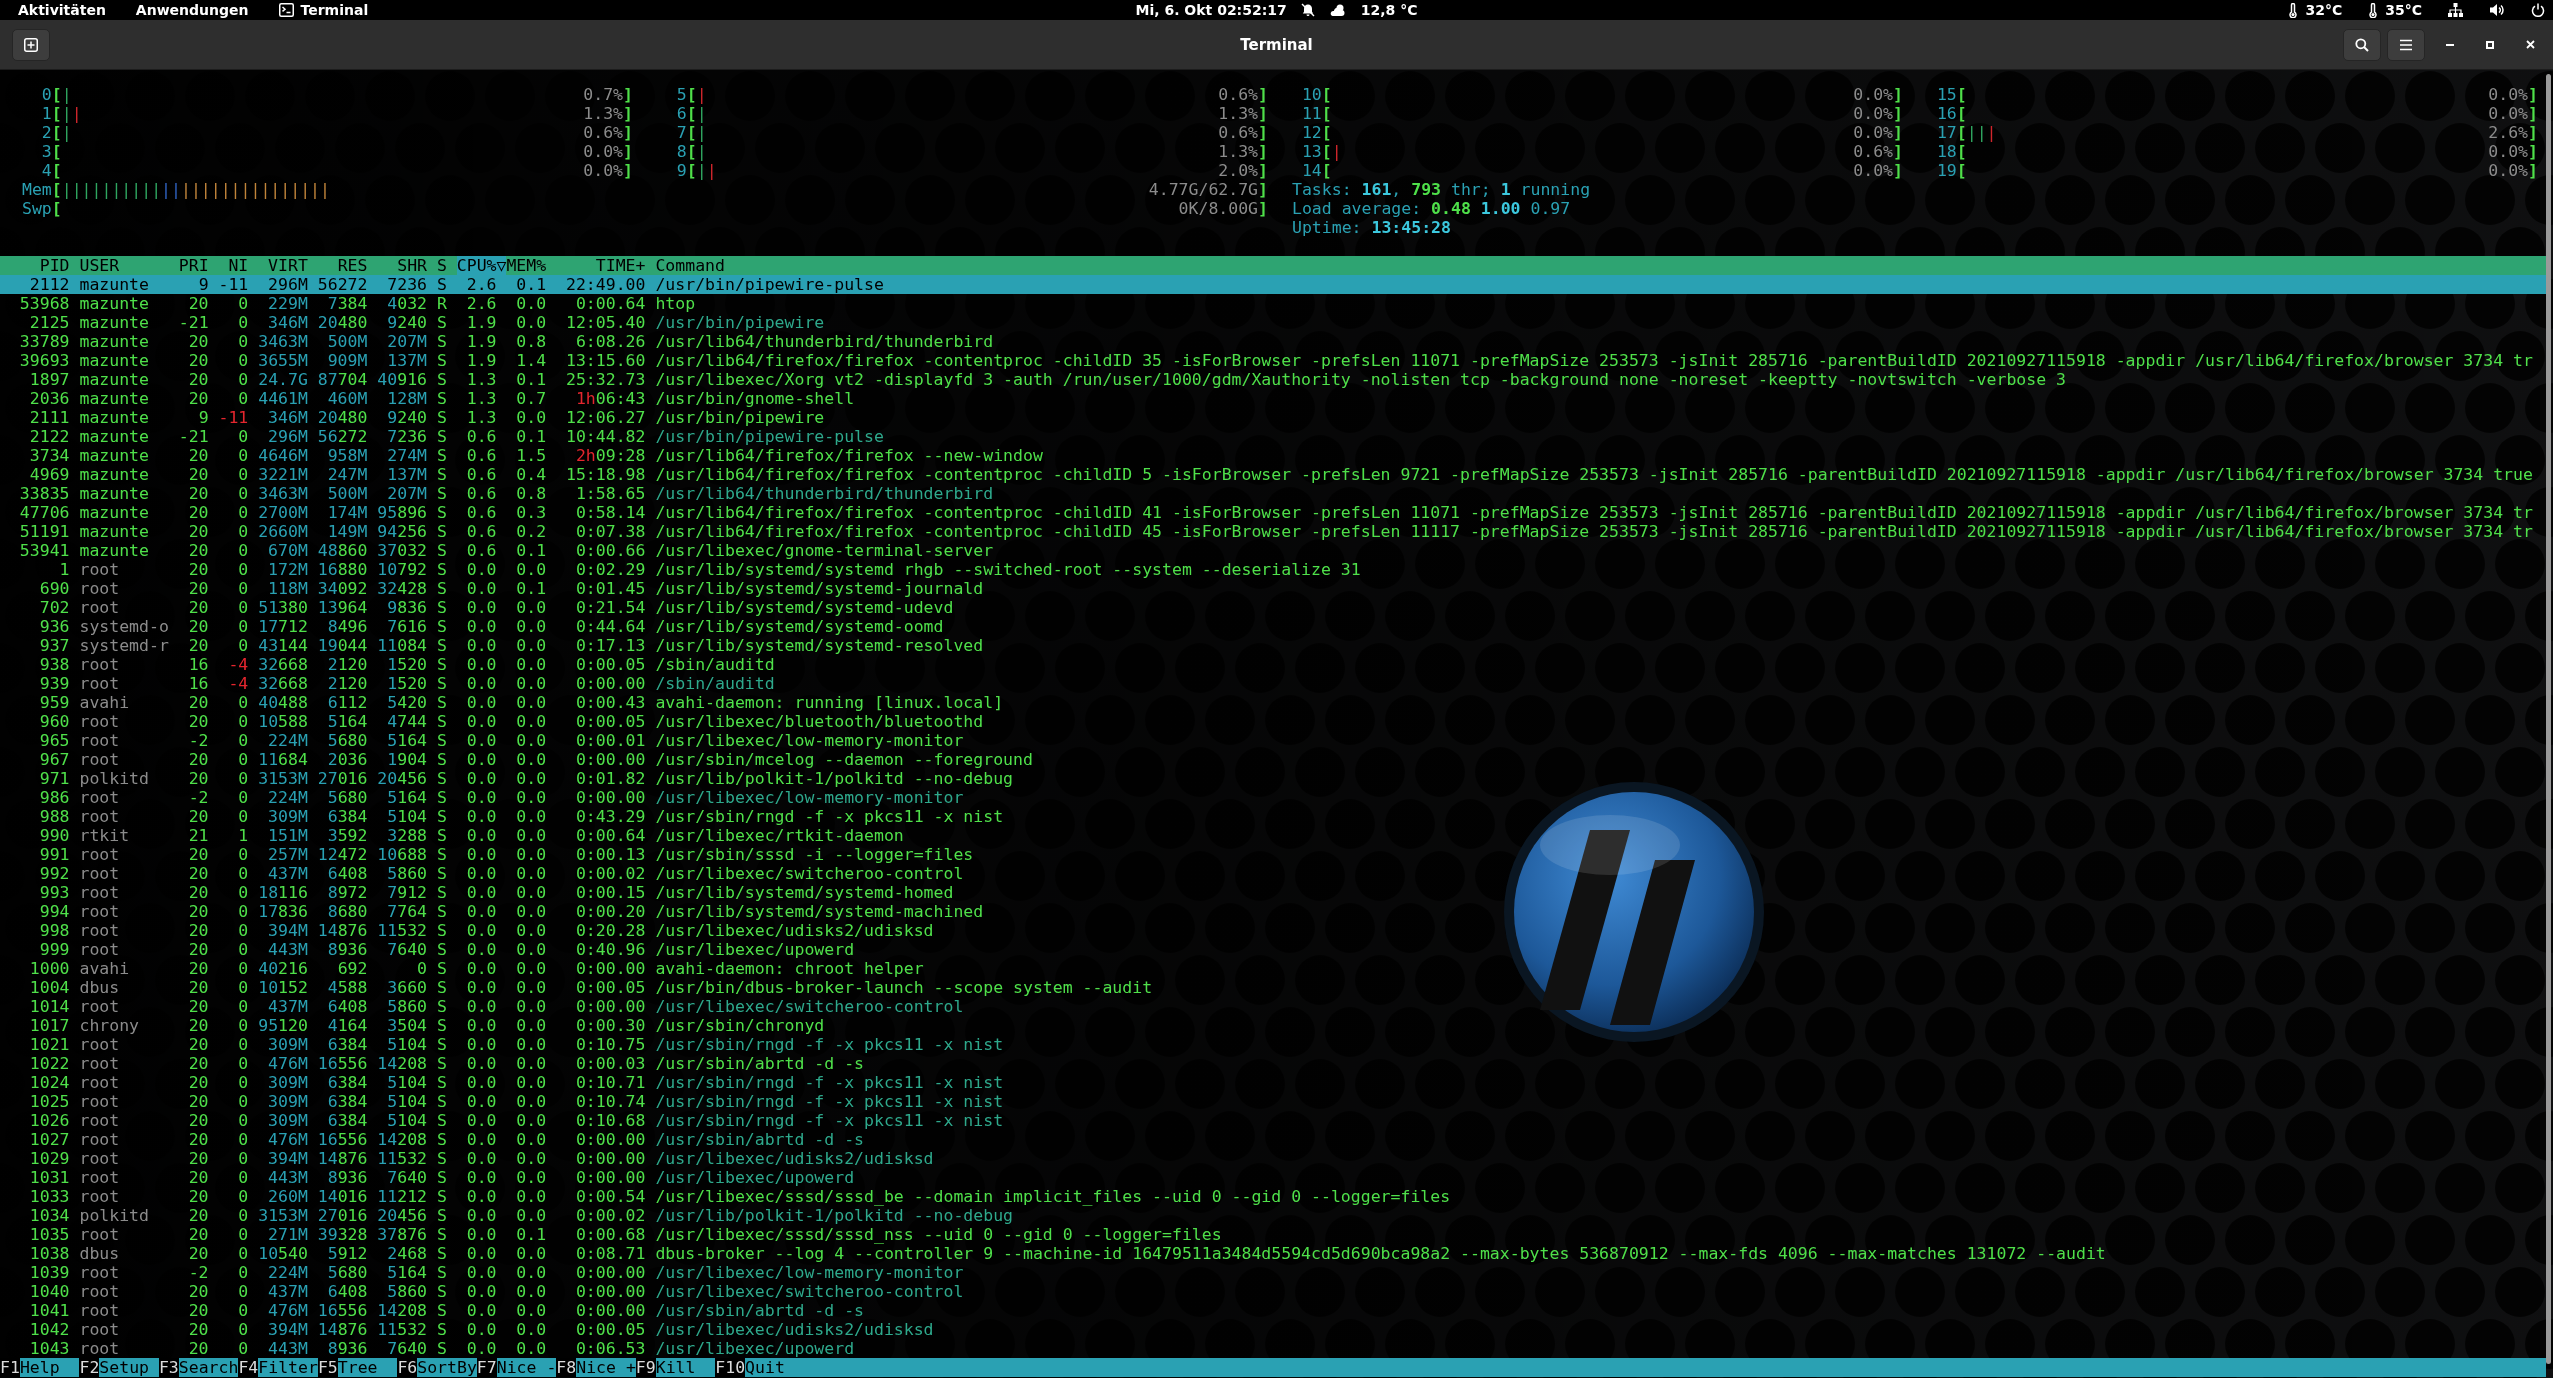 This screenshot has width=2553, height=1378. I want to click on process-row: 939 root 16 -4 32668 2120 1520 S 0.0 0.0 0:00.00 /sbin/auditd, so click(1273, 683).